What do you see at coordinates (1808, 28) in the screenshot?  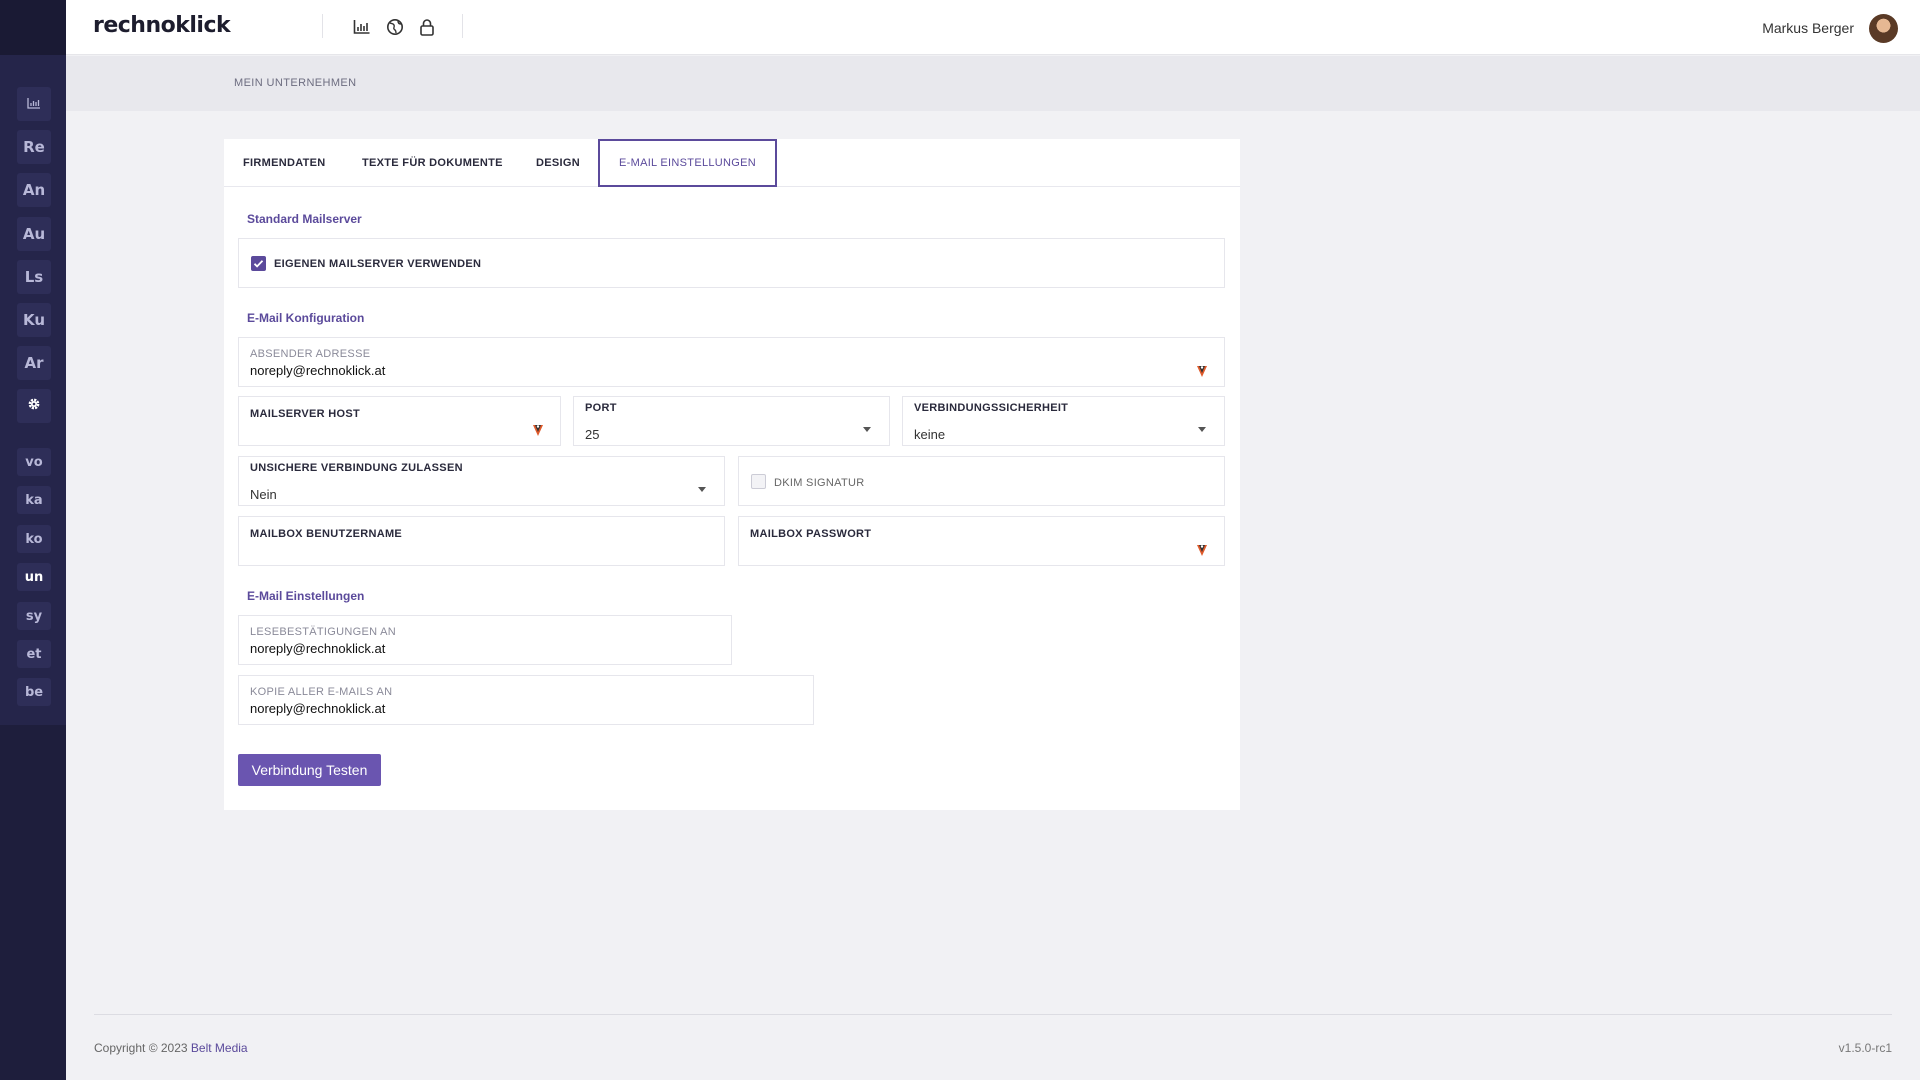 I see `user-name: Markus Berger` at bounding box center [1808, 28].